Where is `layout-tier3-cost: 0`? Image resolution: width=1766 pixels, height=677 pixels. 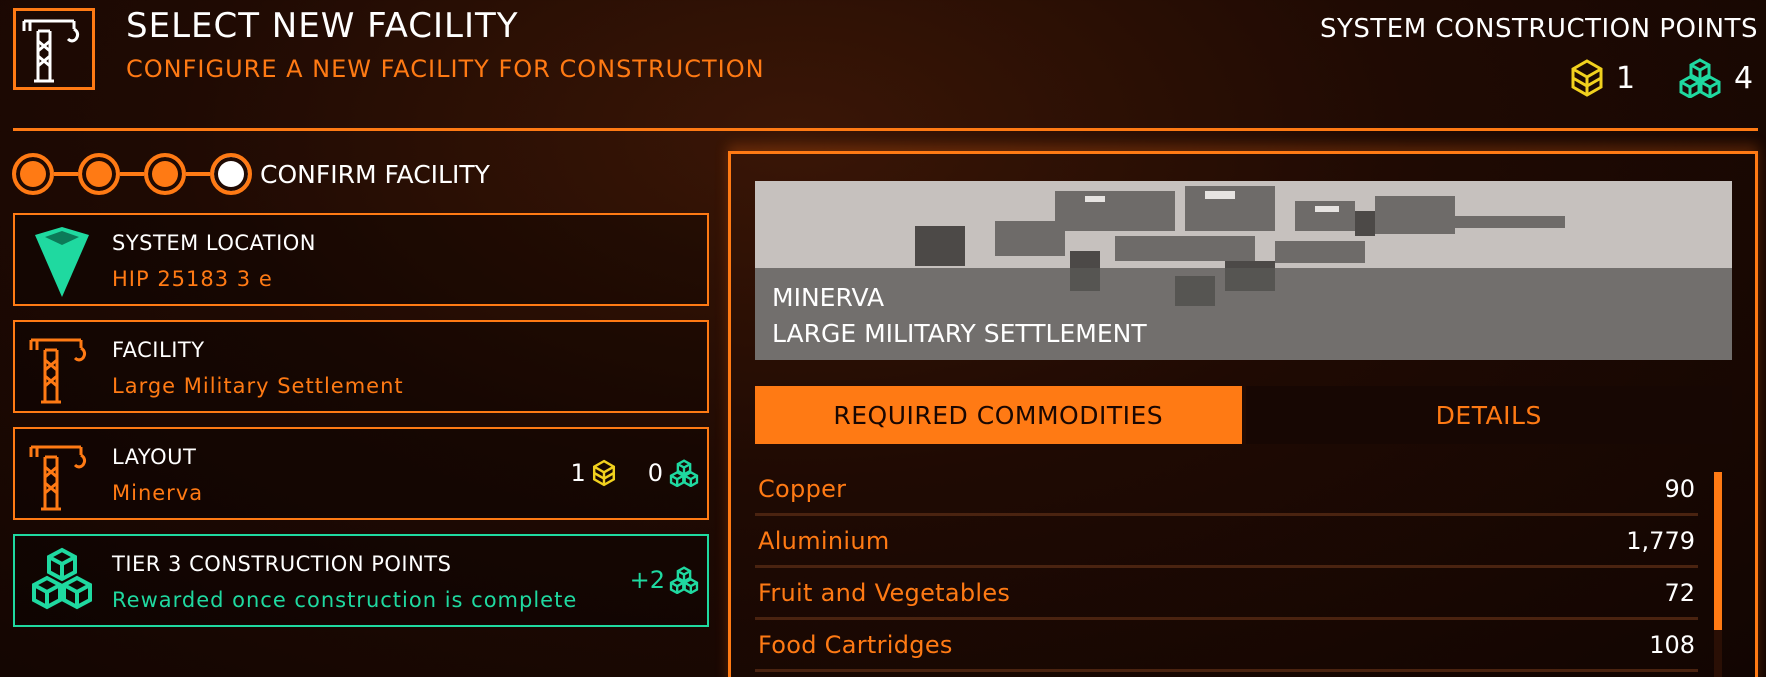
layout-tier3-cost: 0 is located at coordinates (655, 473).